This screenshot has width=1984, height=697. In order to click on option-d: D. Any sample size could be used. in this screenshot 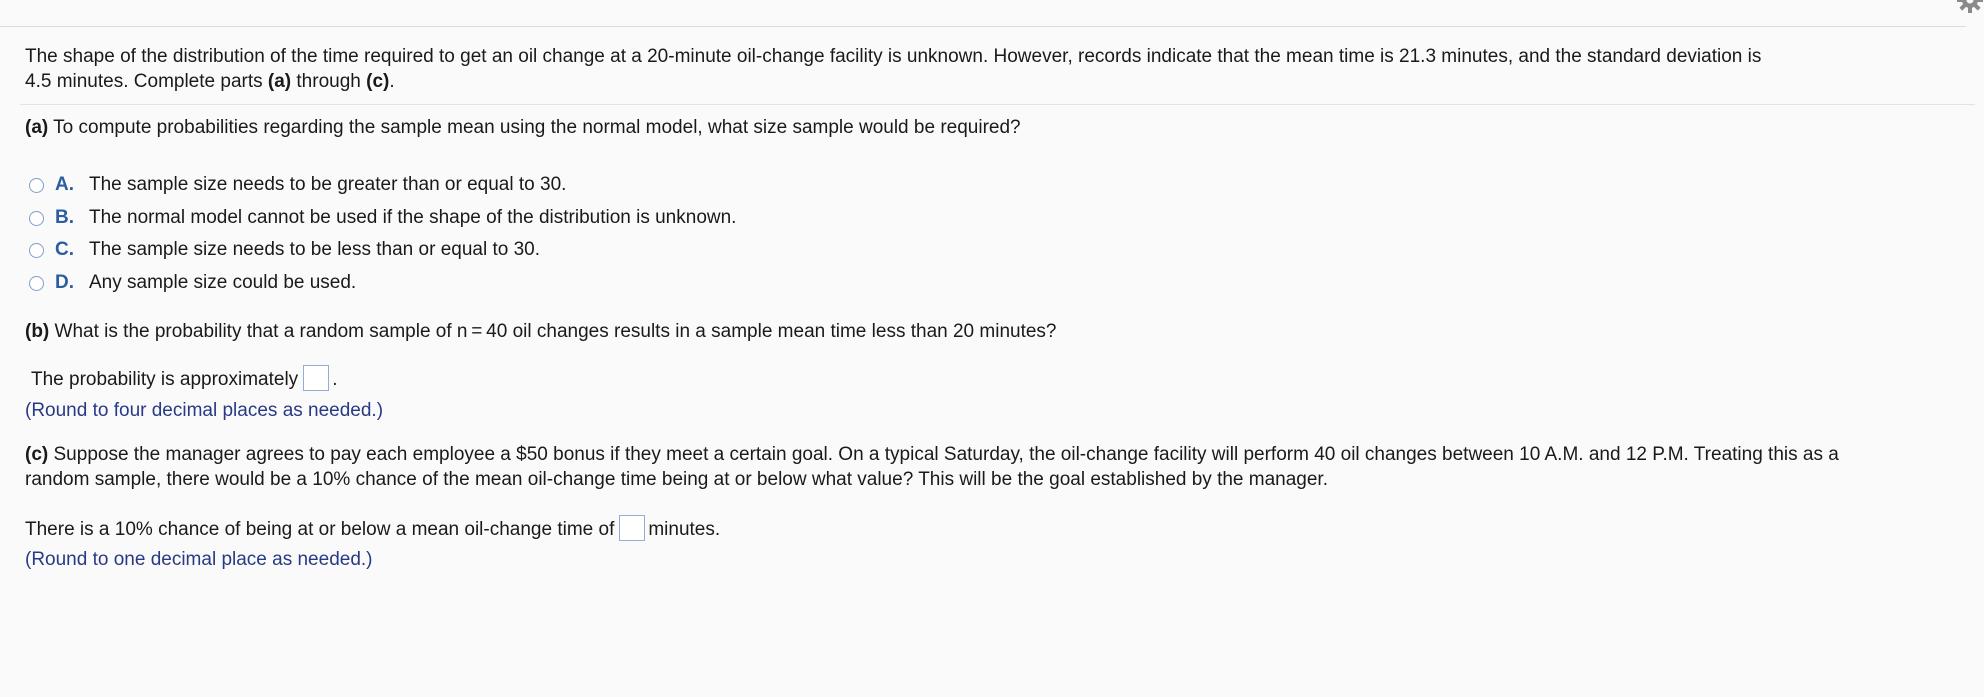, I will do `click(192, 283)`.